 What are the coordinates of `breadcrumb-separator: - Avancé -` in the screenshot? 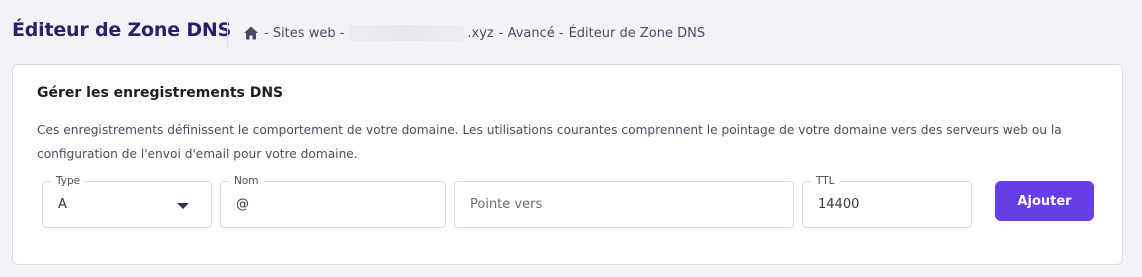 It's located at (531, 33).